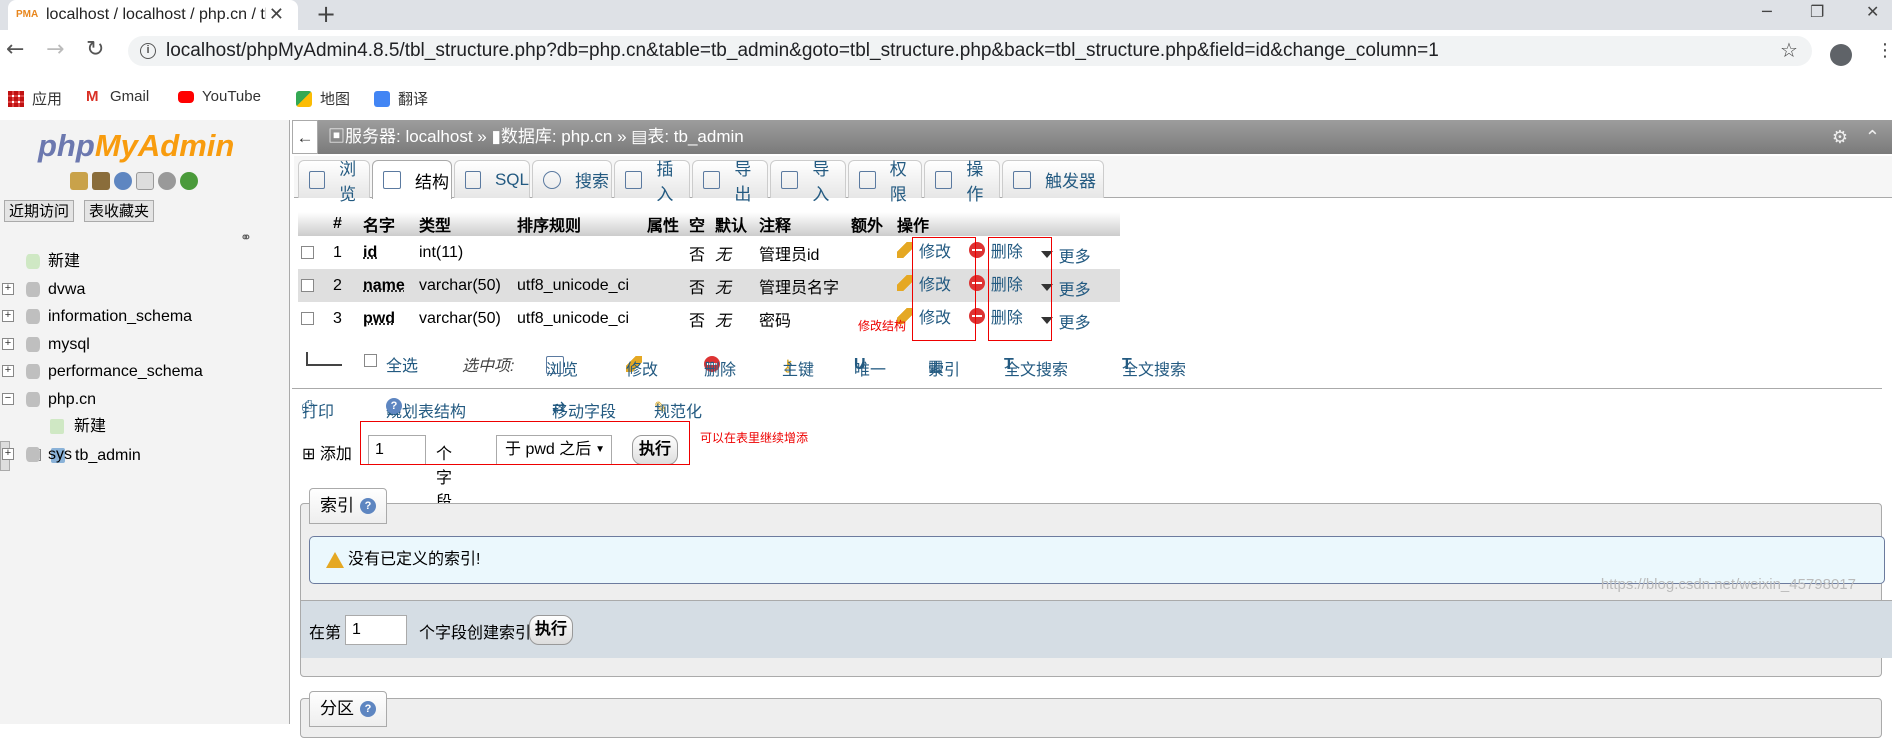 The height and width of the screenshot is (738, 1892). What do you see at coordinates (802, 318) in the screenshot?
I see `cell-comment: 密码` at bounding box center [802, 318].